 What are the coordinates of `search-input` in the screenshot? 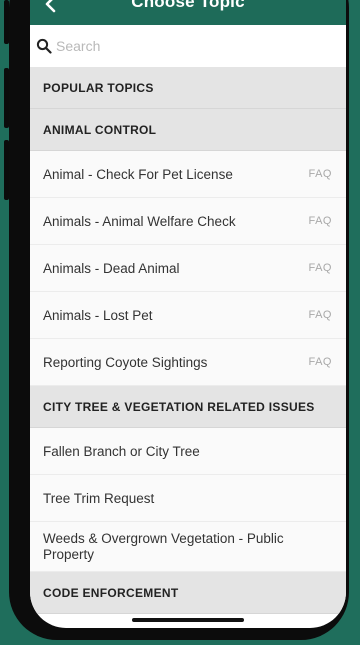 It's located at (191, 46).